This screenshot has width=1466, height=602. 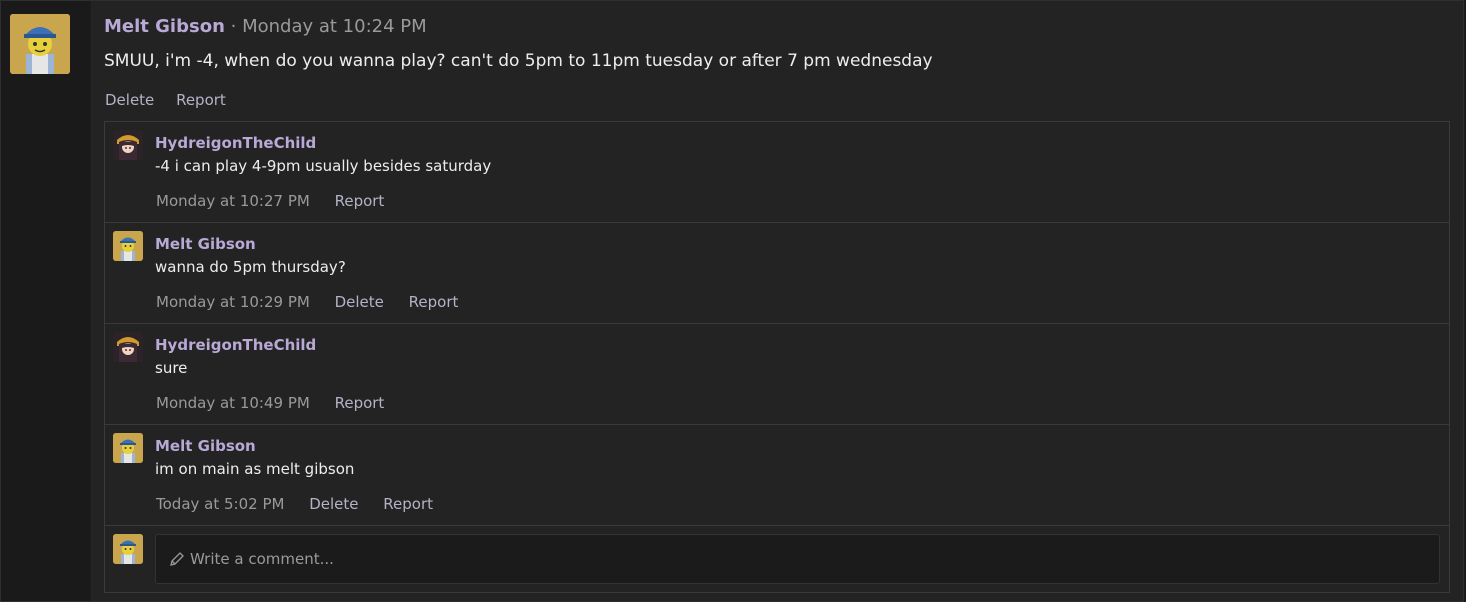 I want to click on comment-time: Monday at 10:27 PM, so click(x=233, y=201).